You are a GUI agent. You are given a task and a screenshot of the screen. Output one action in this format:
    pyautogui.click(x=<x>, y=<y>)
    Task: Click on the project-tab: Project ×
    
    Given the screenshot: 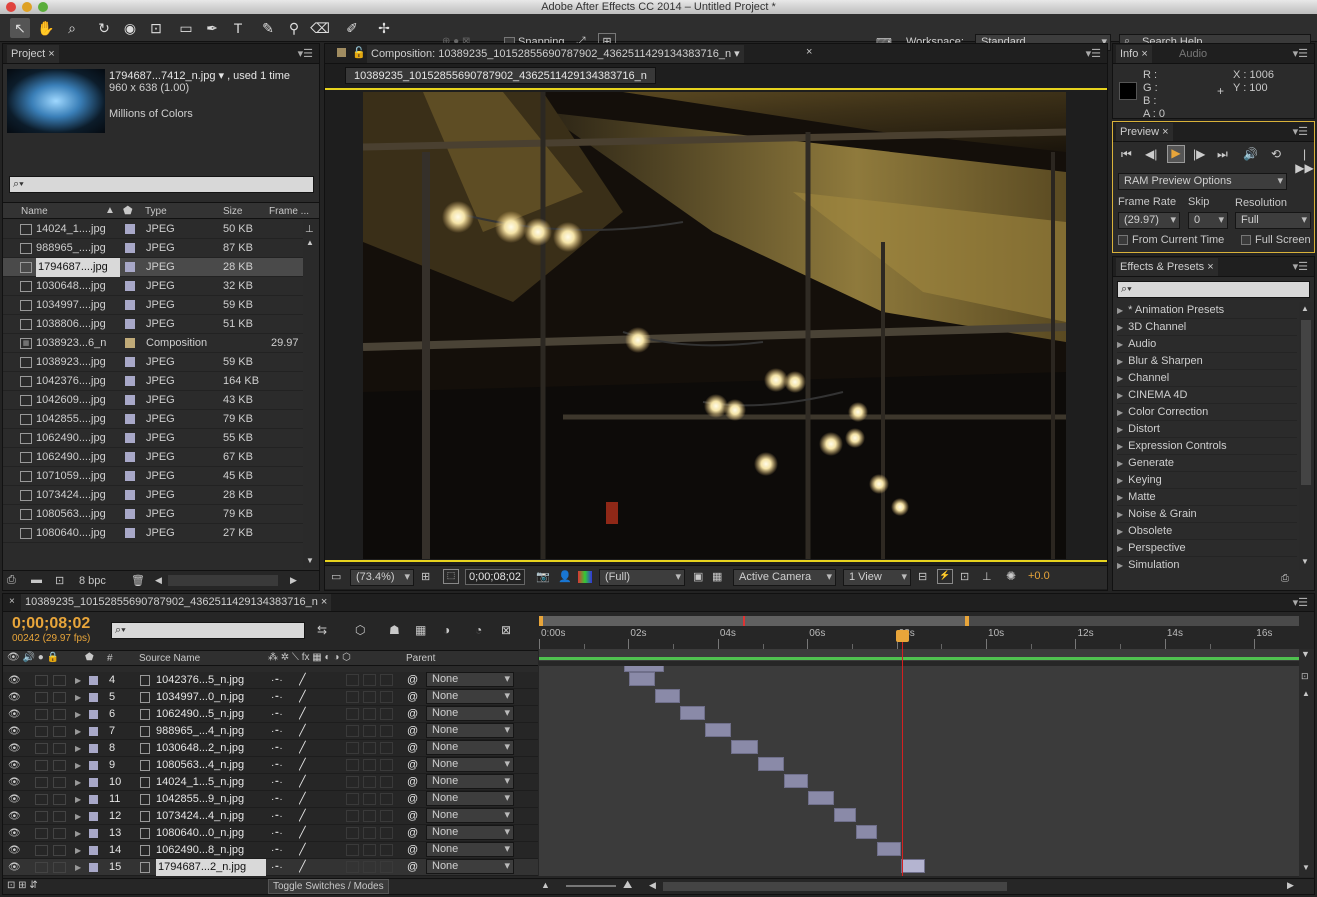 What is the action you would take?
    pyautogui.click(x=33, y=54)
    